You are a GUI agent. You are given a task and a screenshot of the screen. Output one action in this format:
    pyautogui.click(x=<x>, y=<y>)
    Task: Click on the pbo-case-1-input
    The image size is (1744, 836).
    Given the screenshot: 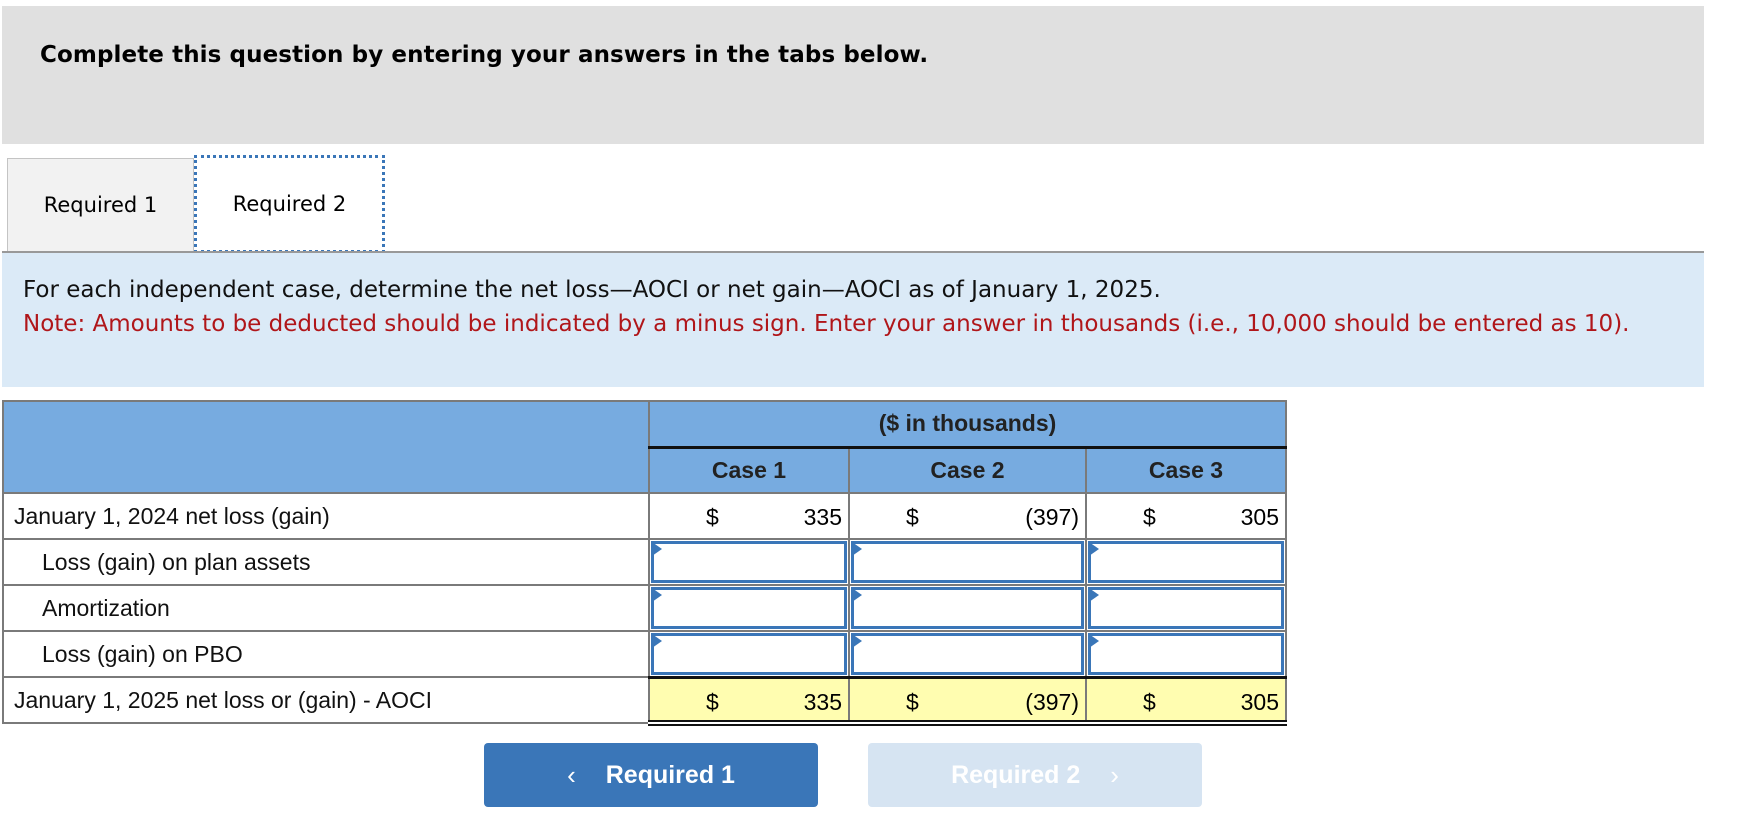 What is the action you would take?
    pyautogui.click(x=749, y=654)
    